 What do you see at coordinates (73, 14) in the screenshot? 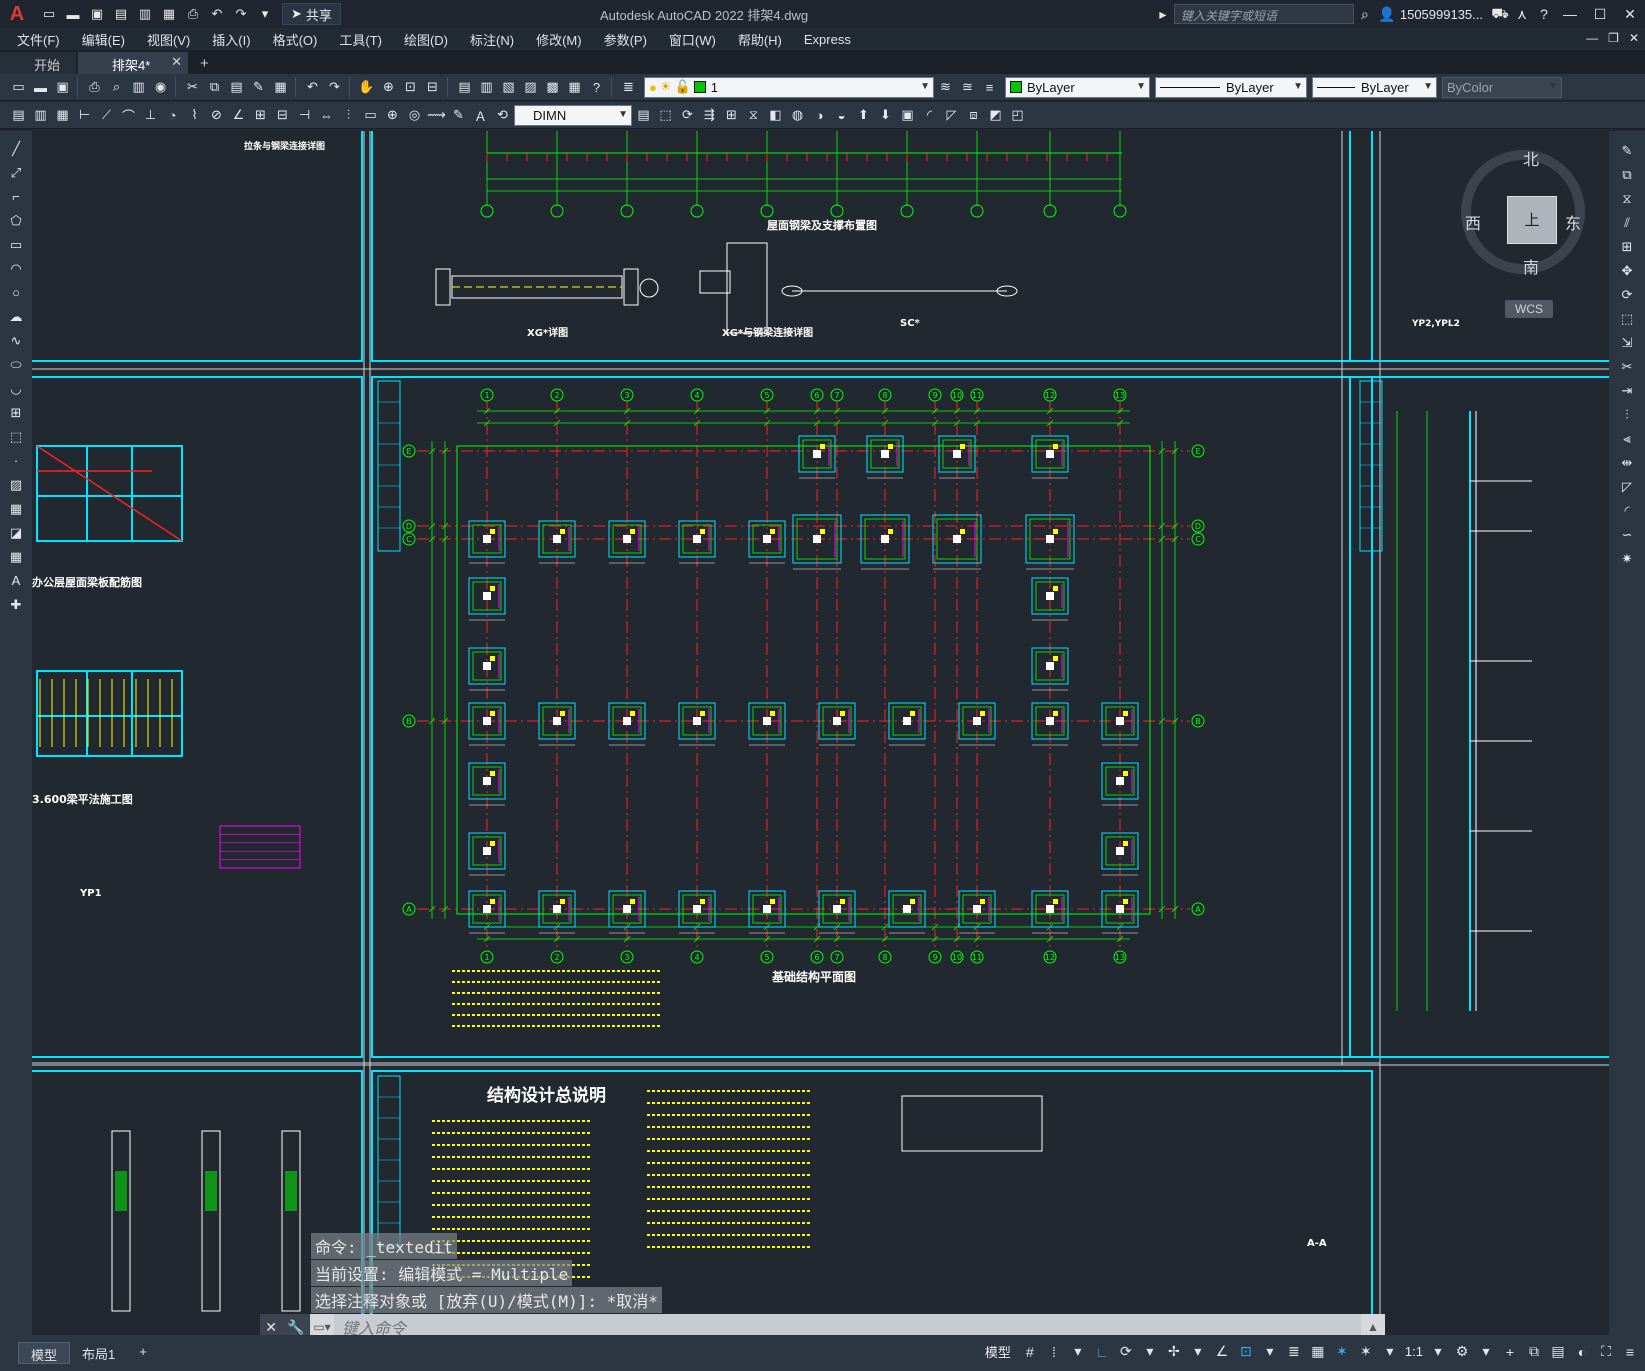
I see `open-icon: ▬` at bounding box center [73, 14].